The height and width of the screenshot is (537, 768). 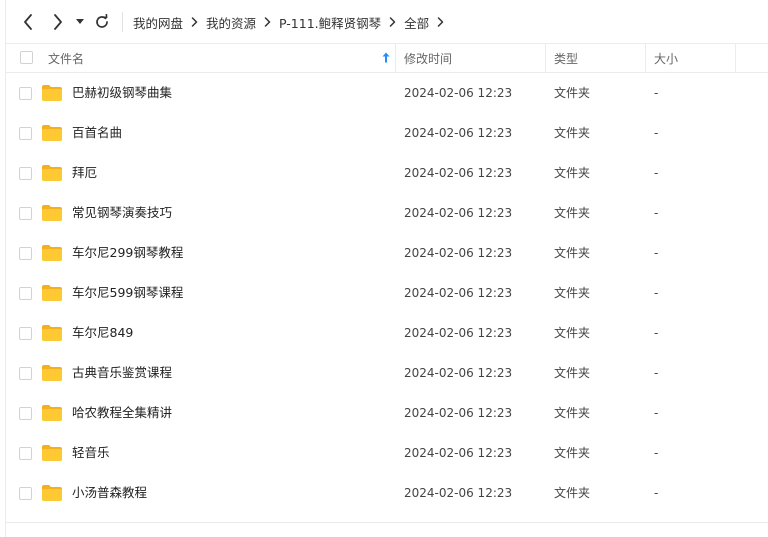 I want to click on file-row: 车尔尼599钢琴课程 2024-02-06 12:23 文件夹 -, so click(x=387, y=293).